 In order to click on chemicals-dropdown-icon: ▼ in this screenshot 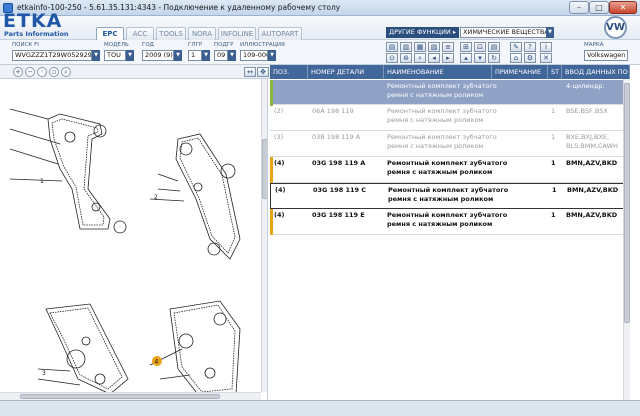, I will do `click(550, 32)`.